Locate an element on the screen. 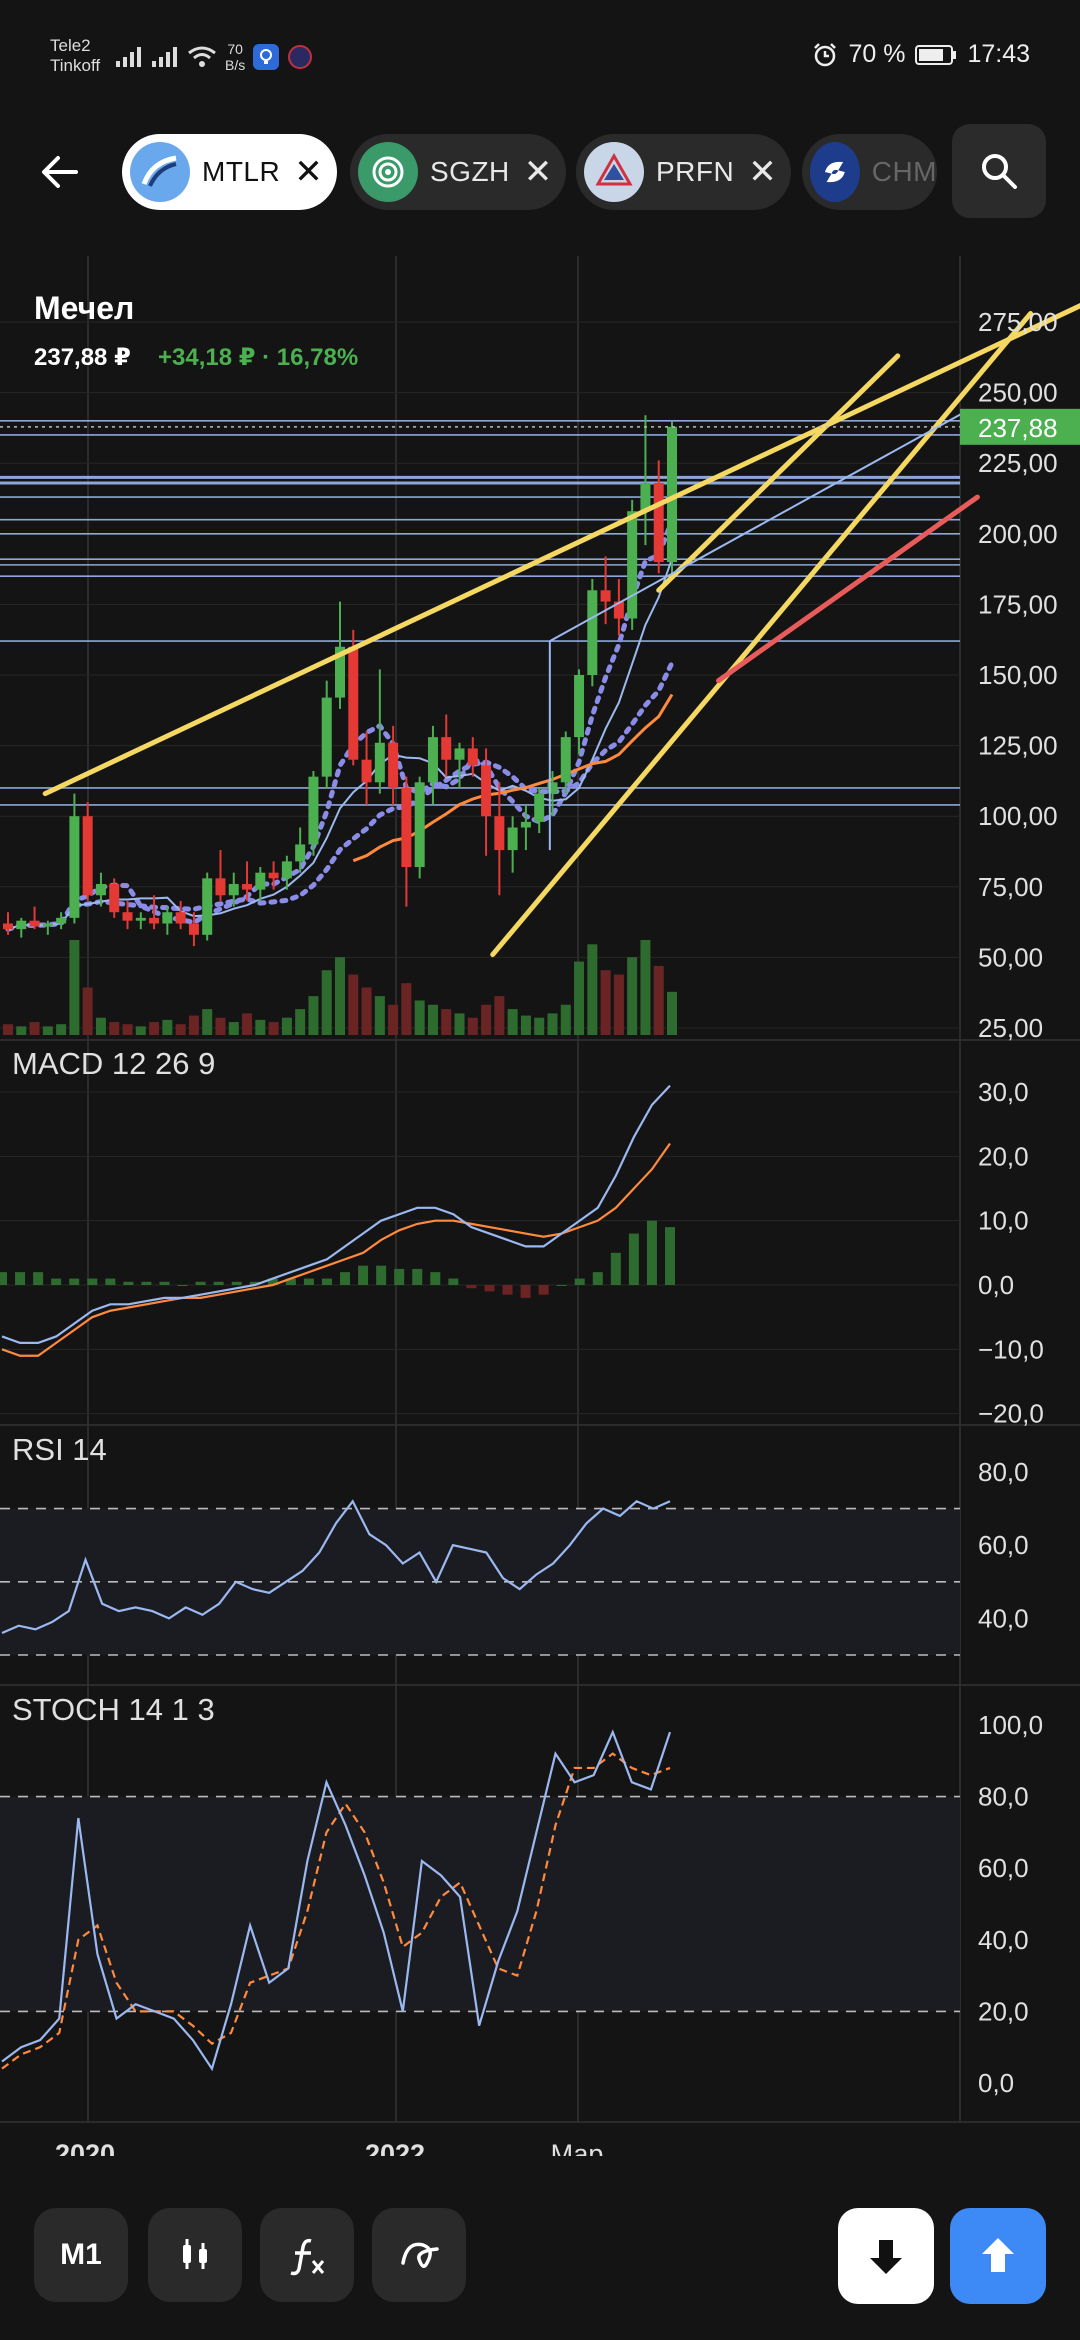 Image resolution: width=1080 pixels, height=2340 pixels. back-button is located at coordinates (60, 172).